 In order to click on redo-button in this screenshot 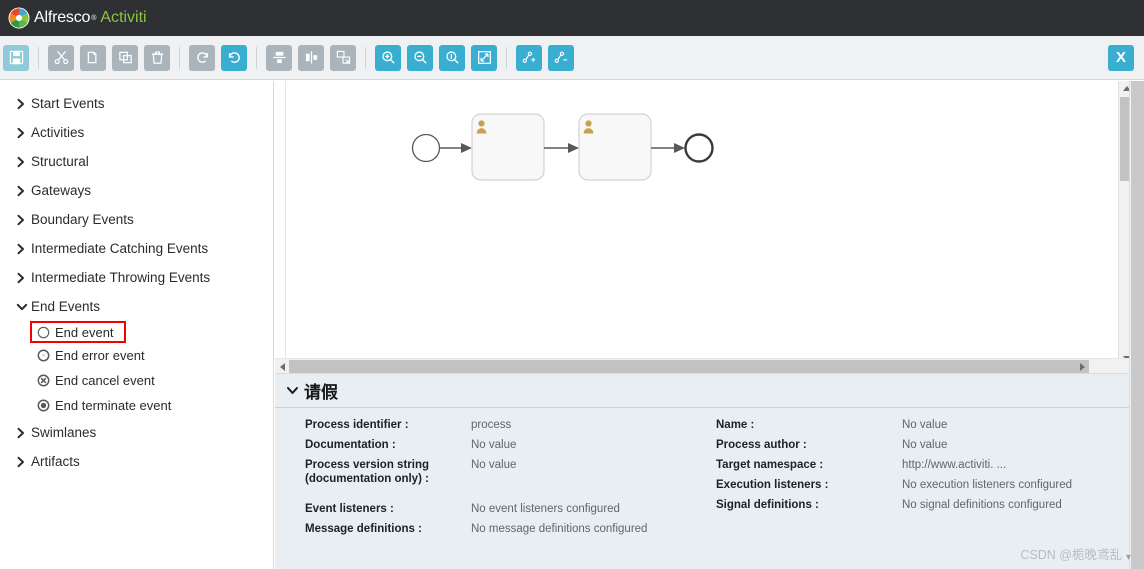, I will do `click(202, 57)`.